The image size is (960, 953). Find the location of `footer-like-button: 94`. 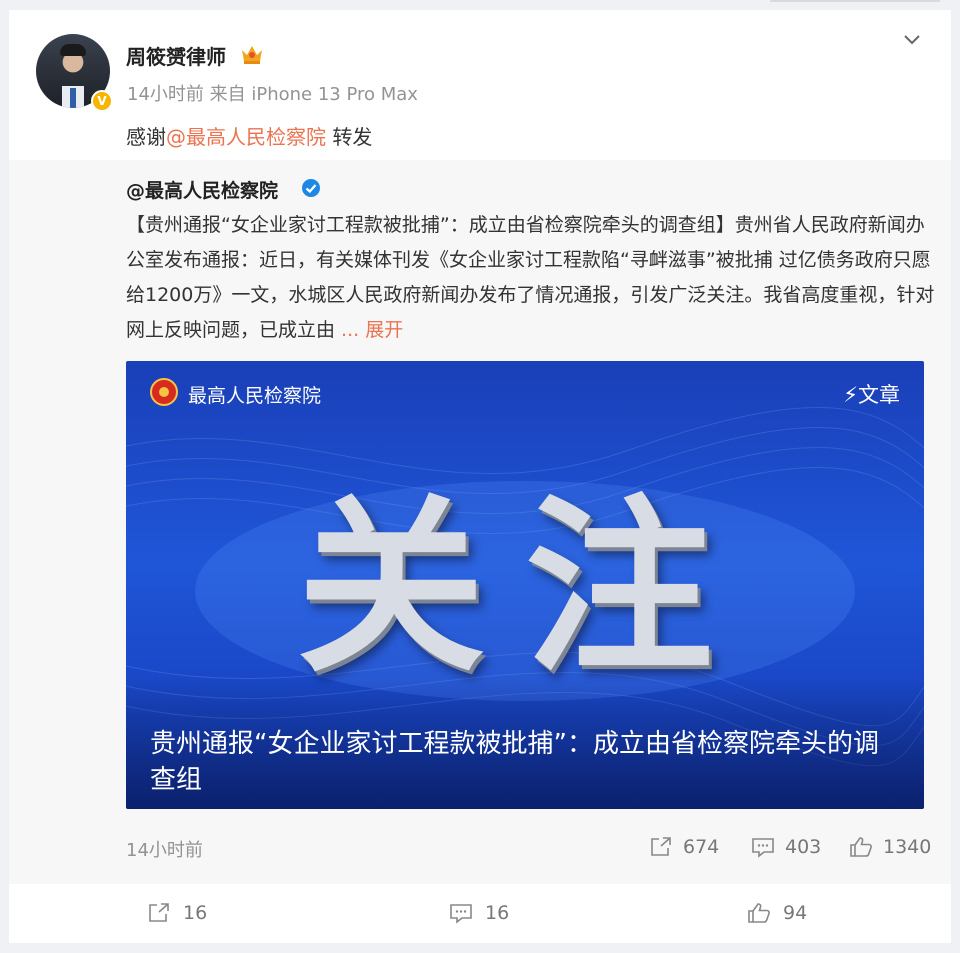

footer-like-button: 94 is located at coordinates (777, 913).